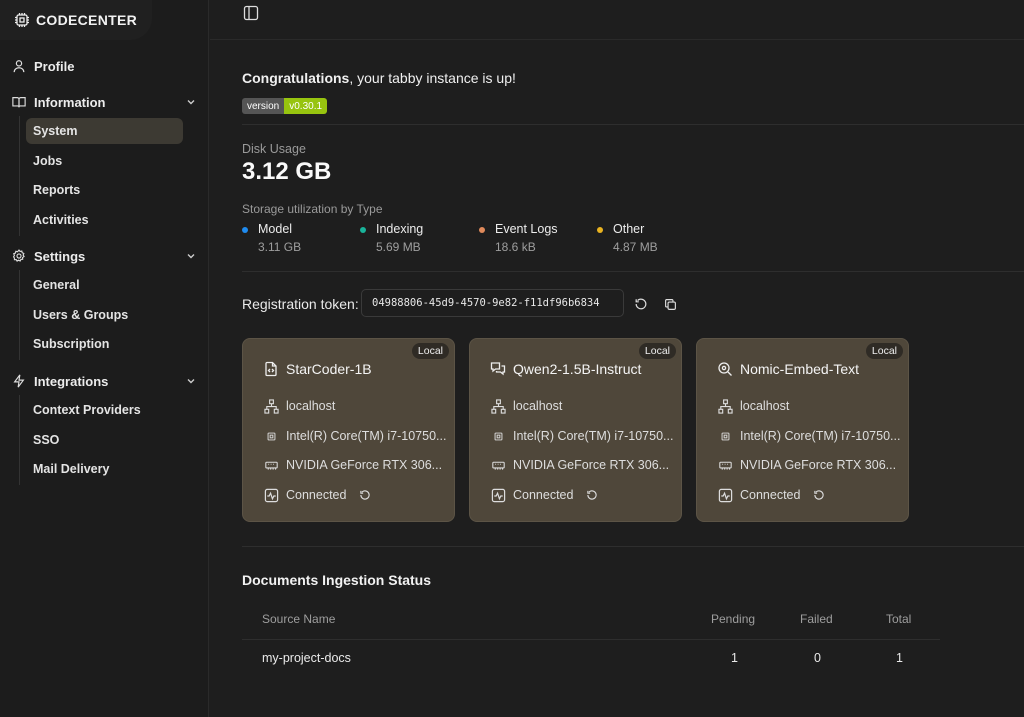  Describe the element at coordinates (104, 256) in the screenshot. I see `nav-settings: Settings` at that location.